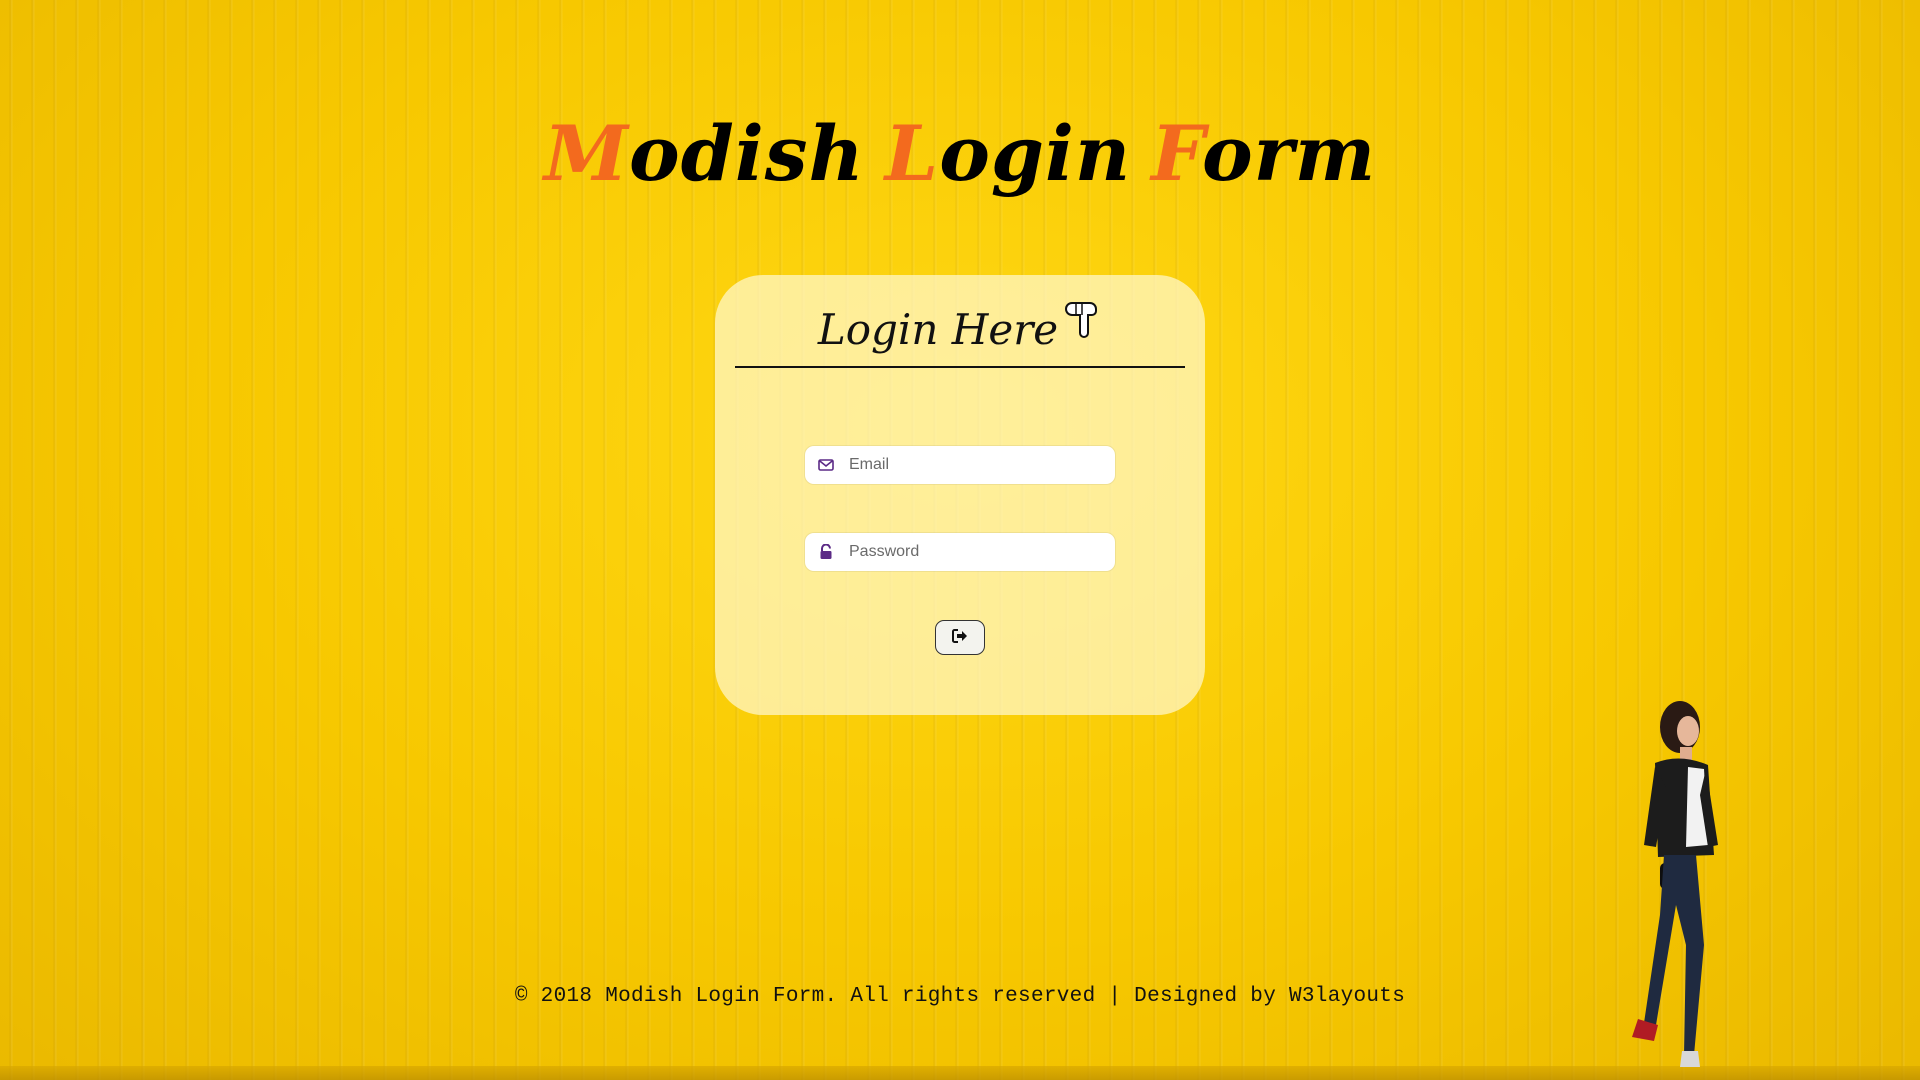  Describe the element at coordinates (1675, 884) in the screenshot. I see `walking-woman-image` at that location.